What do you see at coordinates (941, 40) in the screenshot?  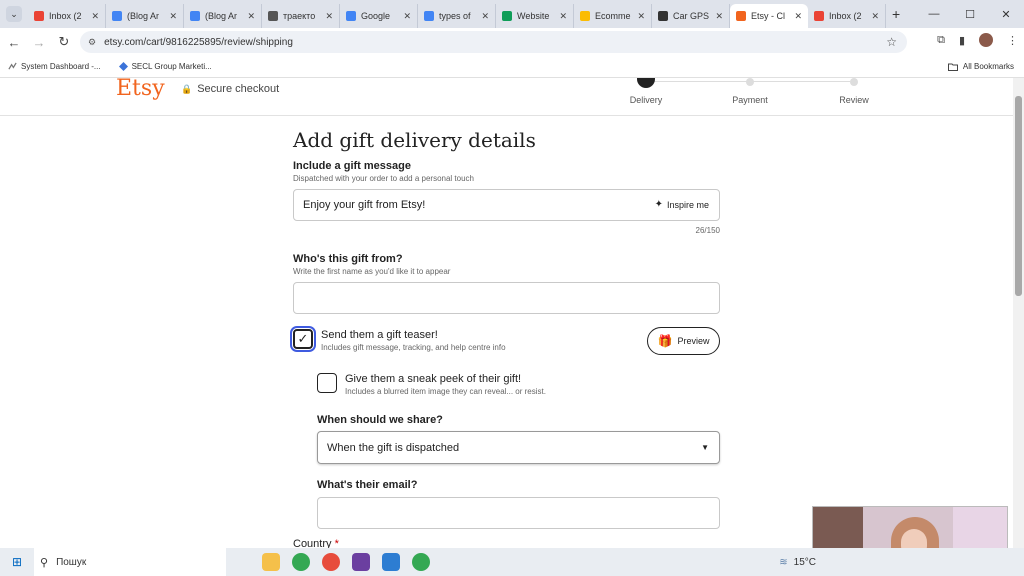 I see `extensions-icon: ⧉` at bounding box center [941, 40].